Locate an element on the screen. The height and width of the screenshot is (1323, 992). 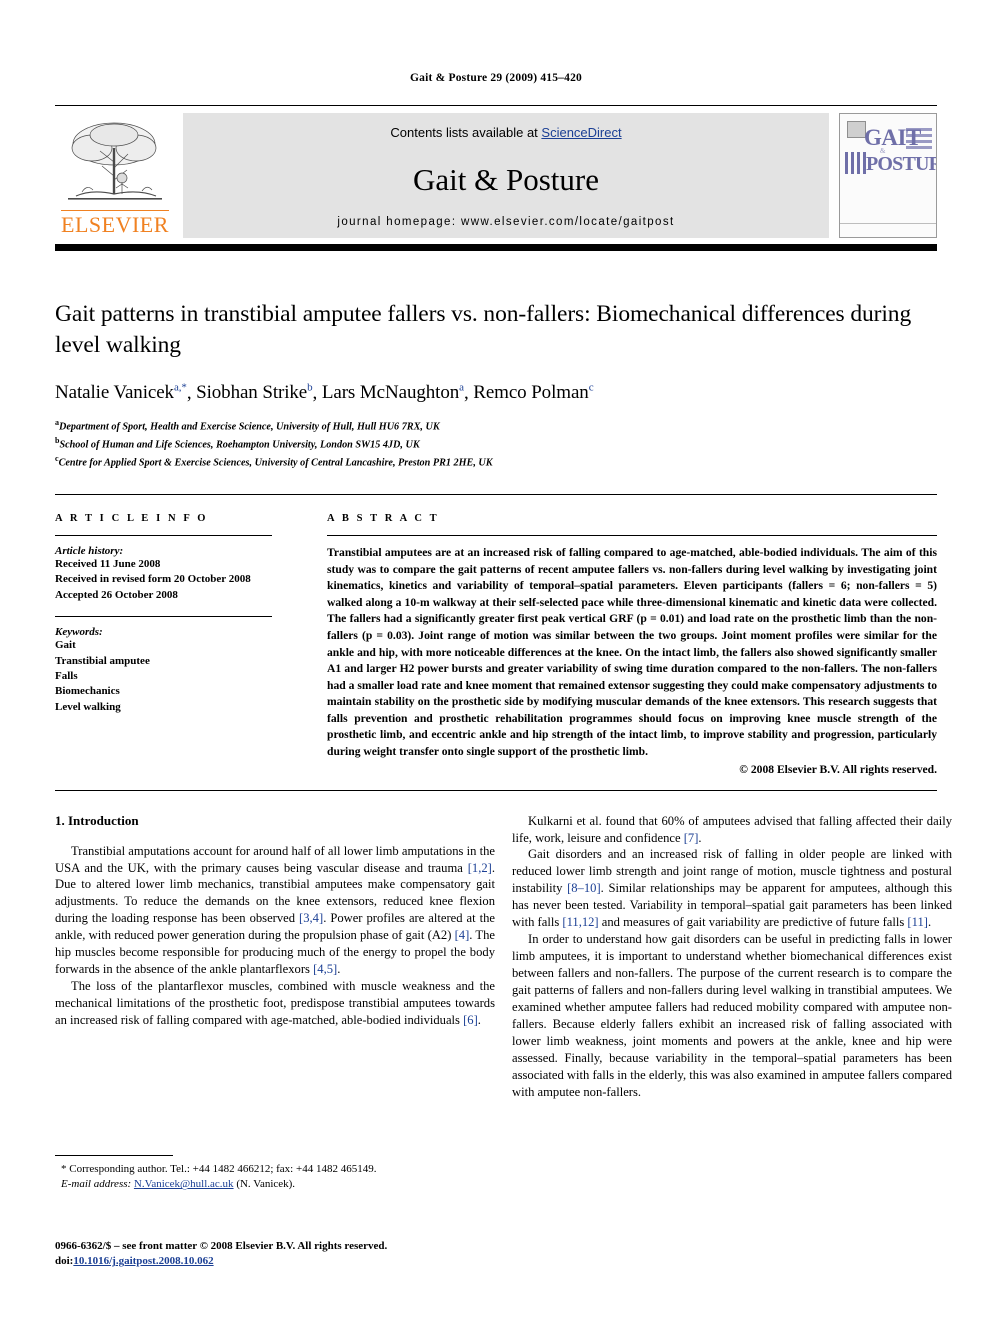
citation-reference: [11,12] is located at coordinates (580, 922).